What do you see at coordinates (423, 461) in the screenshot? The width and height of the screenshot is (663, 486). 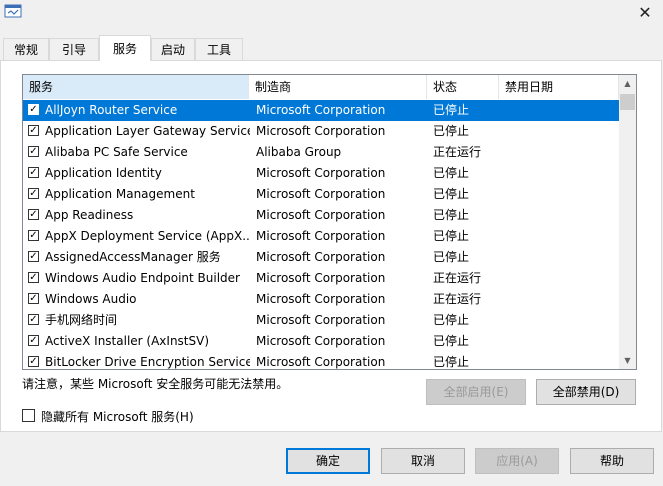 I see `cancel-button: 取消` at bounding box center [423, 461].